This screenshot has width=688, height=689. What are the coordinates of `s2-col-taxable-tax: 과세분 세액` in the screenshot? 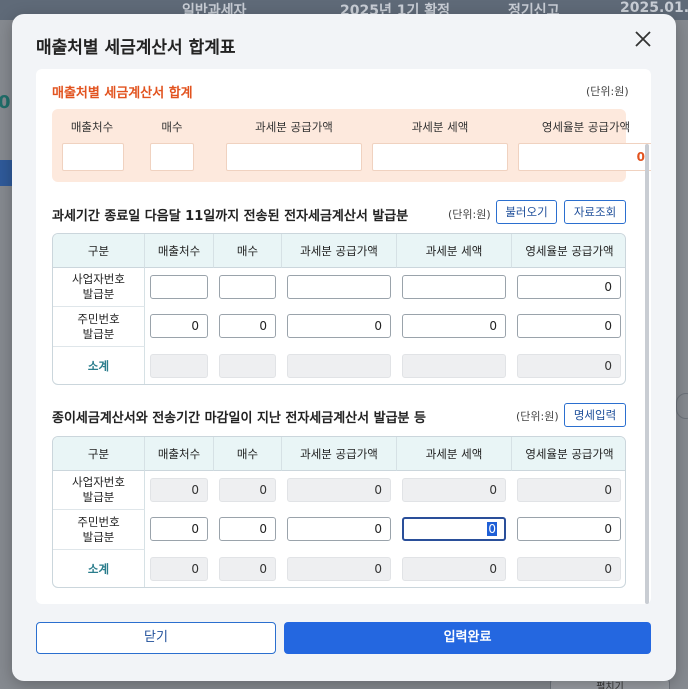 It's located at (454, 454).